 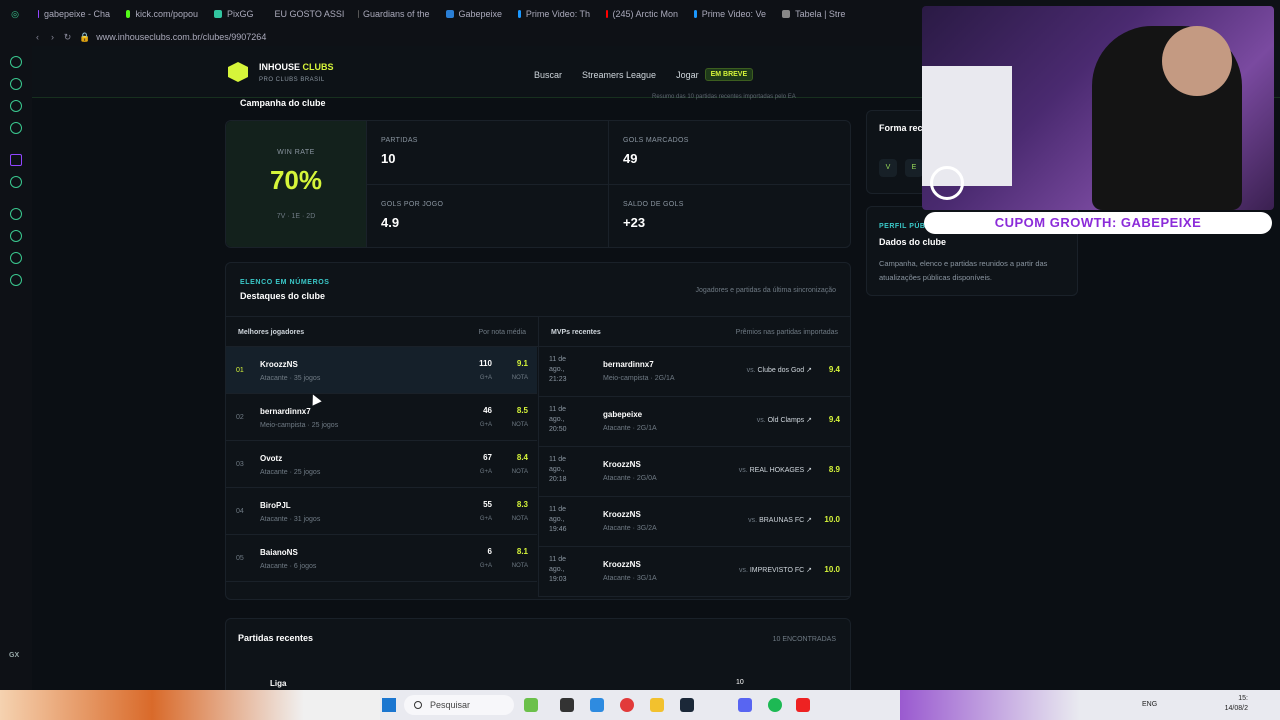 I want to click on nav-link-jogar: Jogar, so click(x=687, y=75).